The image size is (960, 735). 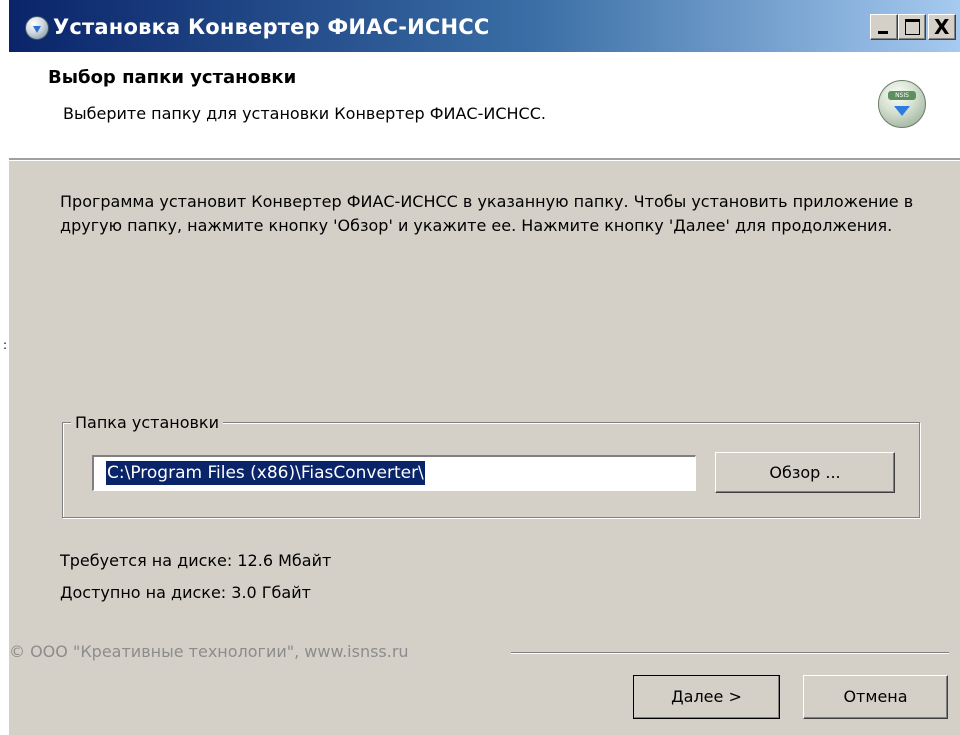 What do you see at coordinates (37, 28) in the screenshot?
I see `installer-app-icon` at bounding box center [37, 28].